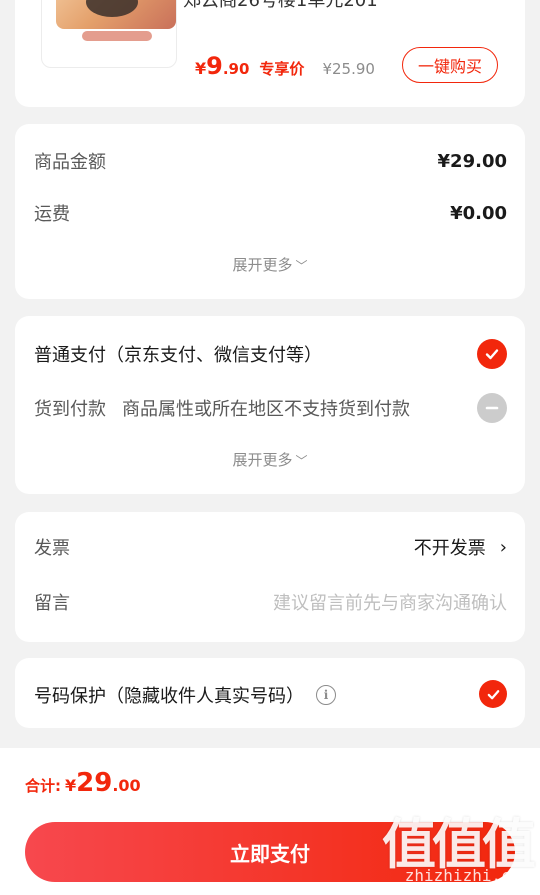 This screenshot has height=895, width=540. Describe the element at coordinates (117, 36) in the screenshot. I see `product-image-detail` at that location.